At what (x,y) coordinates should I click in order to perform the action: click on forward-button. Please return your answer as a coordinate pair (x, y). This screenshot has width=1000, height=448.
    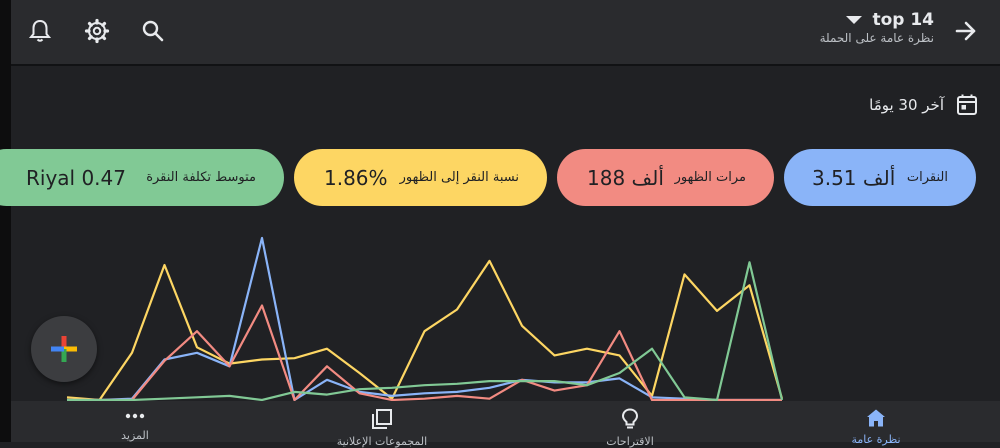
    Looking at the image, I should click on (966, 31).